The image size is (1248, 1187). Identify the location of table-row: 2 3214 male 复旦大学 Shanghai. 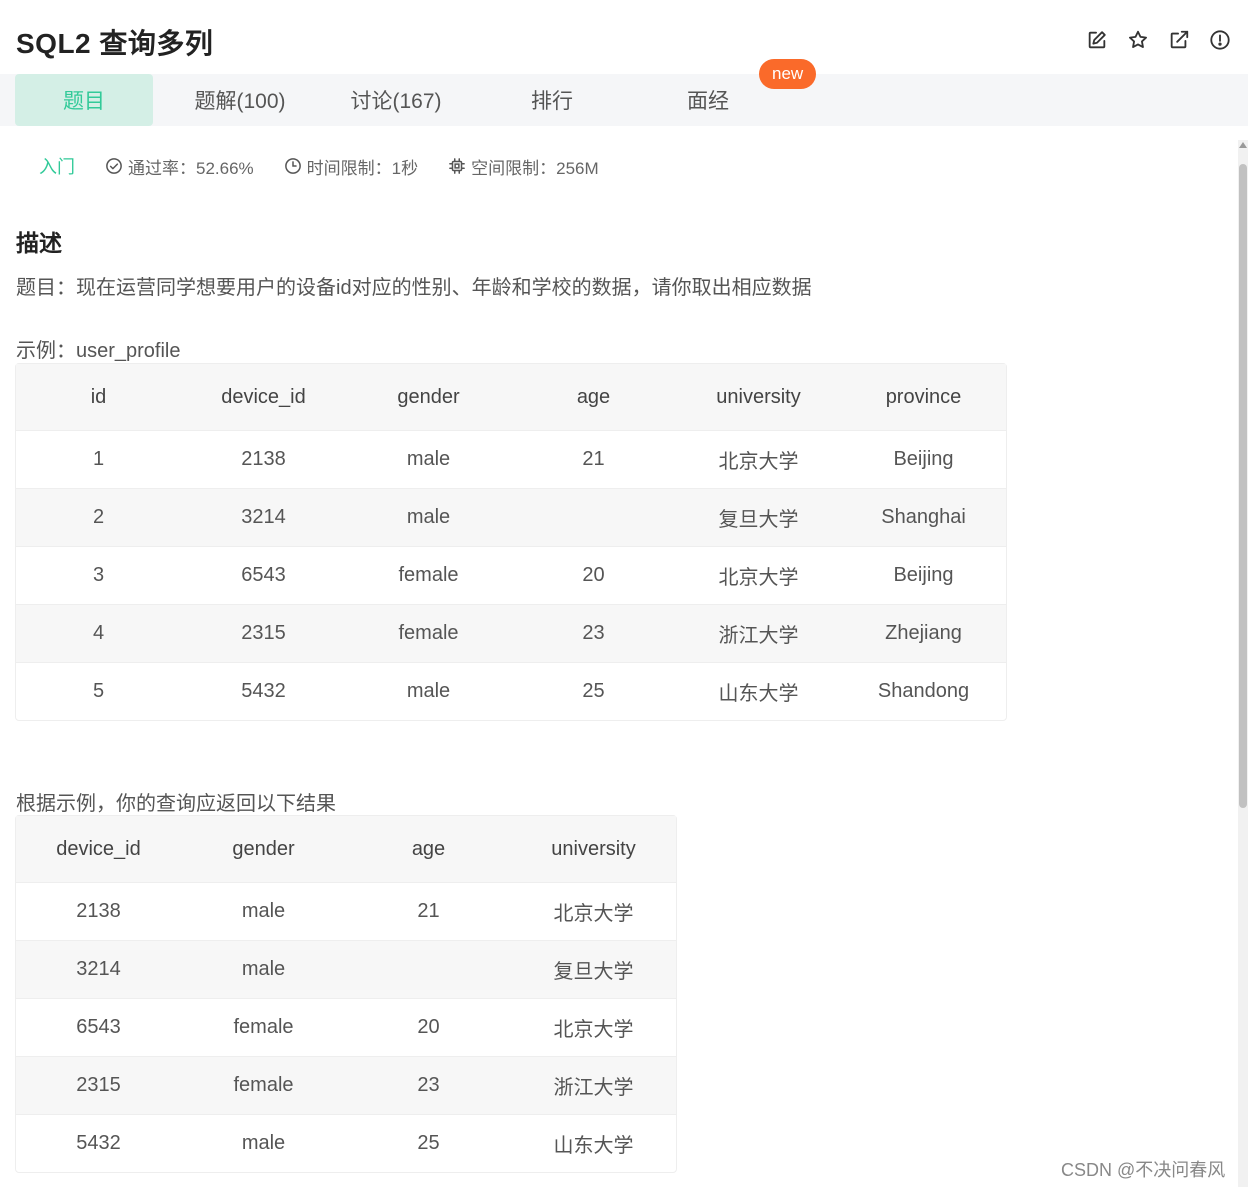
(511, 517).